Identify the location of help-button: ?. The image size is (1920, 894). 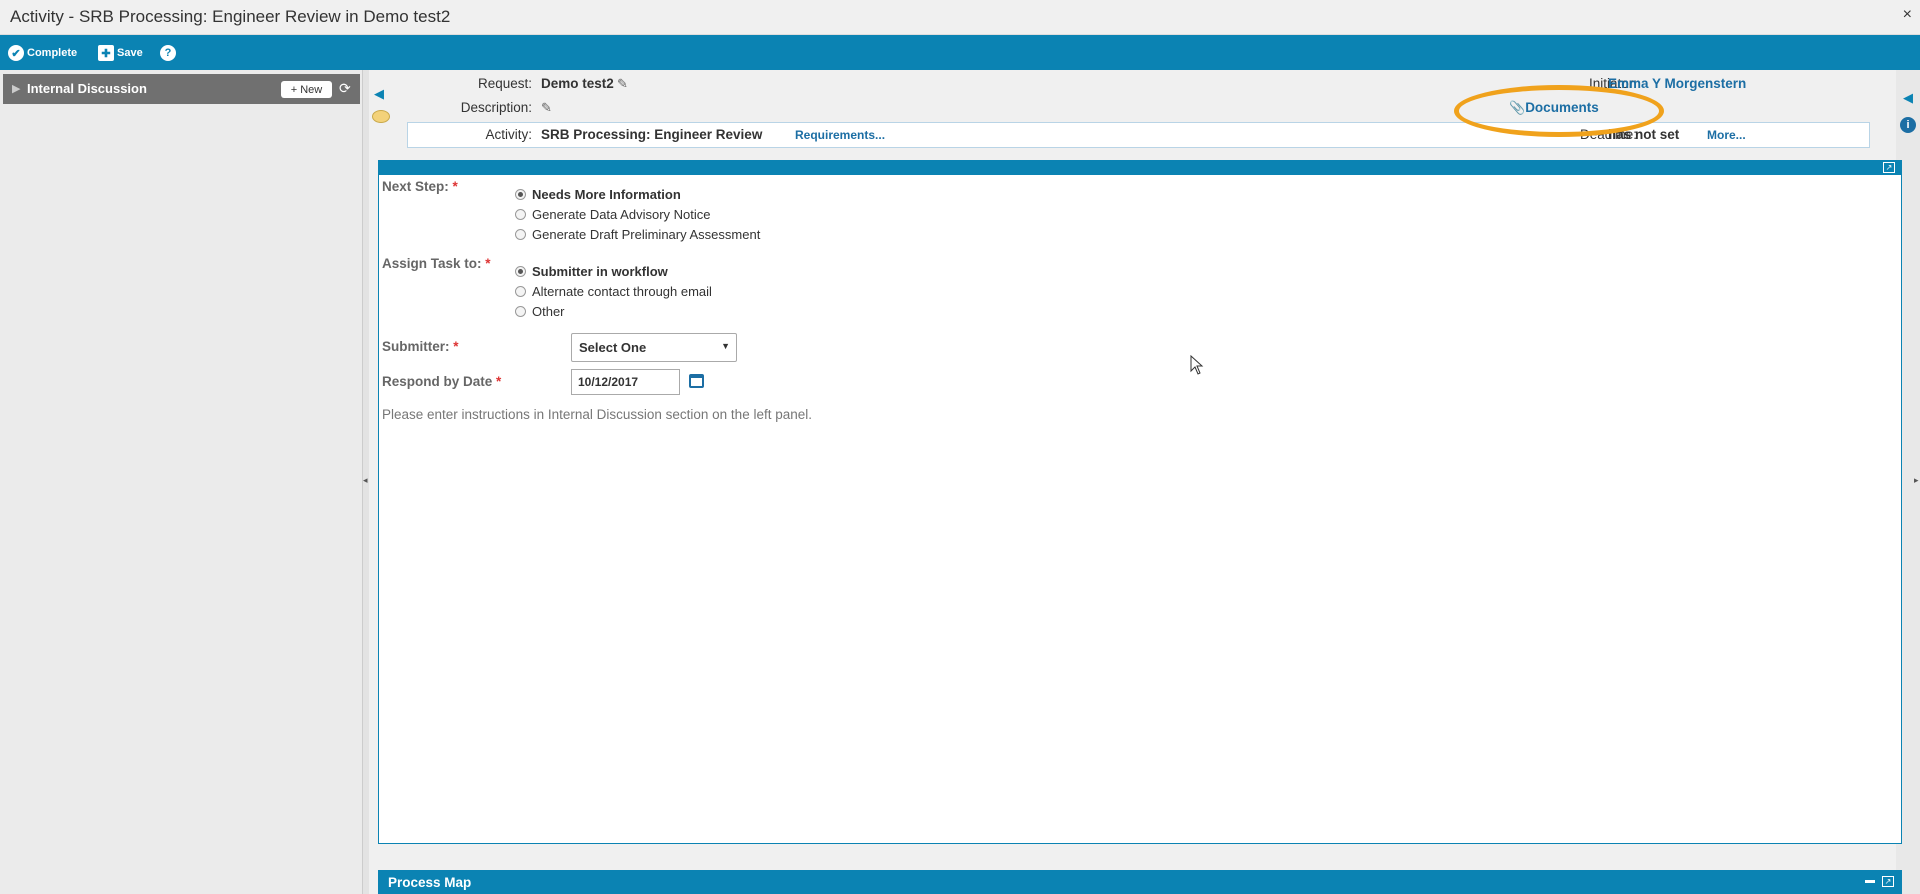
(169, 53).